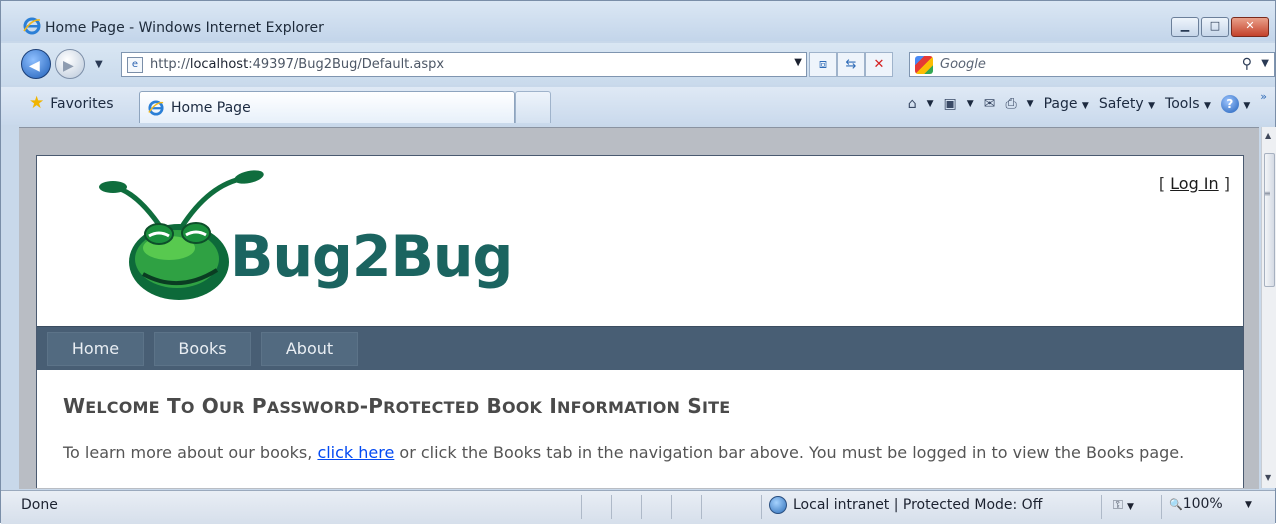 This screenshot has height=524, width=1276. Describe the element at coordinates (170, 64) in the screenshot. I see `url-prefix: http://` at that location.